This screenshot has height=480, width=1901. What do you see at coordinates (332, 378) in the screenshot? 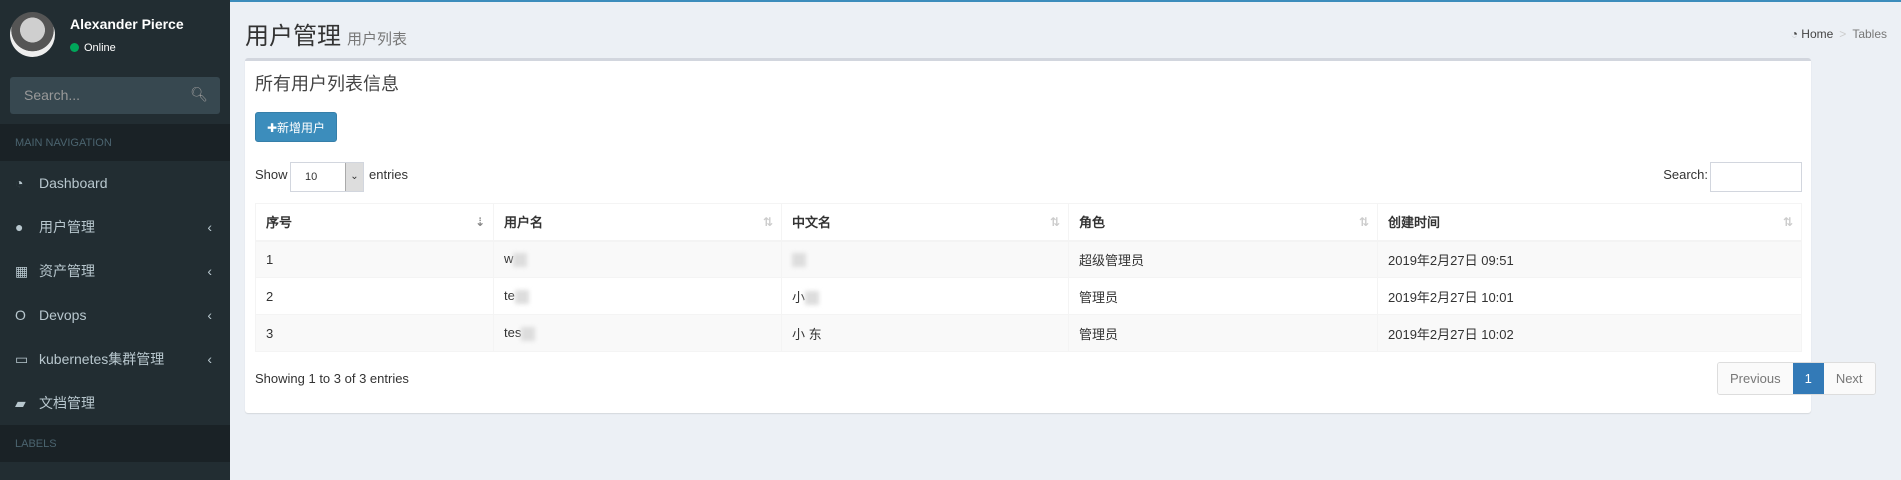
I see `table-info: Showing 1 to 3 of 3 entries` at bounding box center [332, 378].